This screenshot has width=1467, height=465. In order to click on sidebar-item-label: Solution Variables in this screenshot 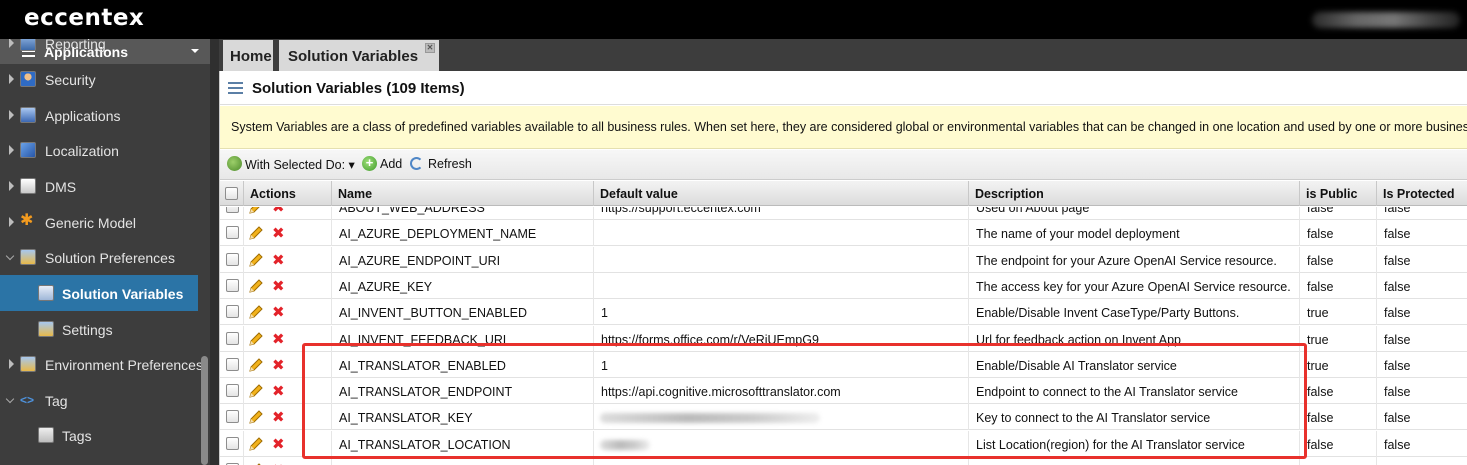, I will do `click(123, 294)`.